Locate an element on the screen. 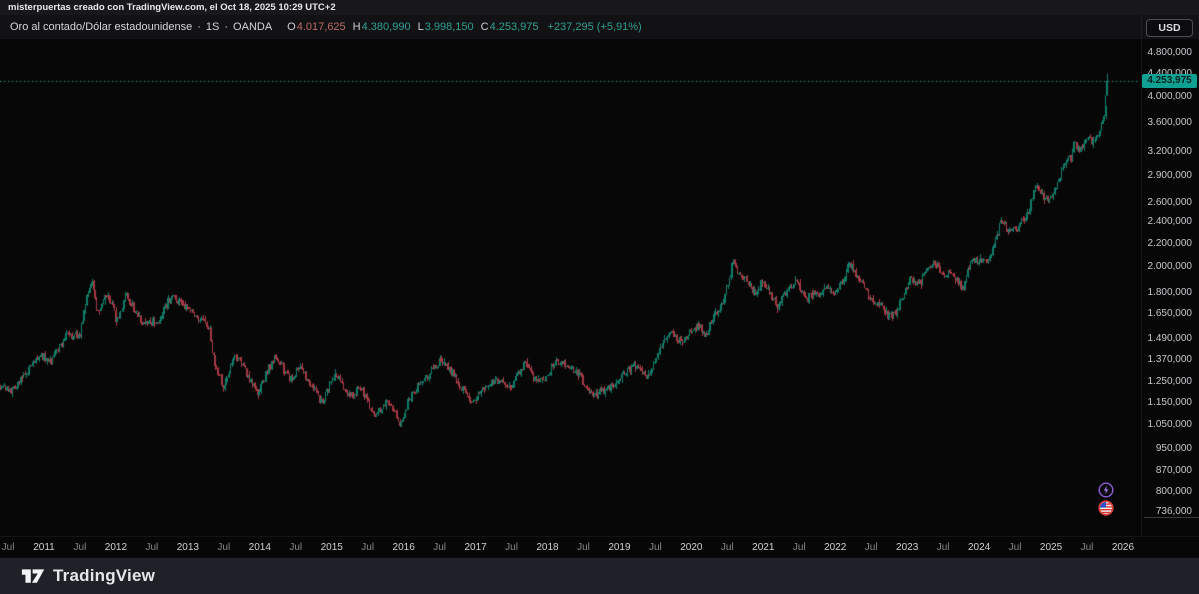  high-label: H is located at coordinates (356, 27).